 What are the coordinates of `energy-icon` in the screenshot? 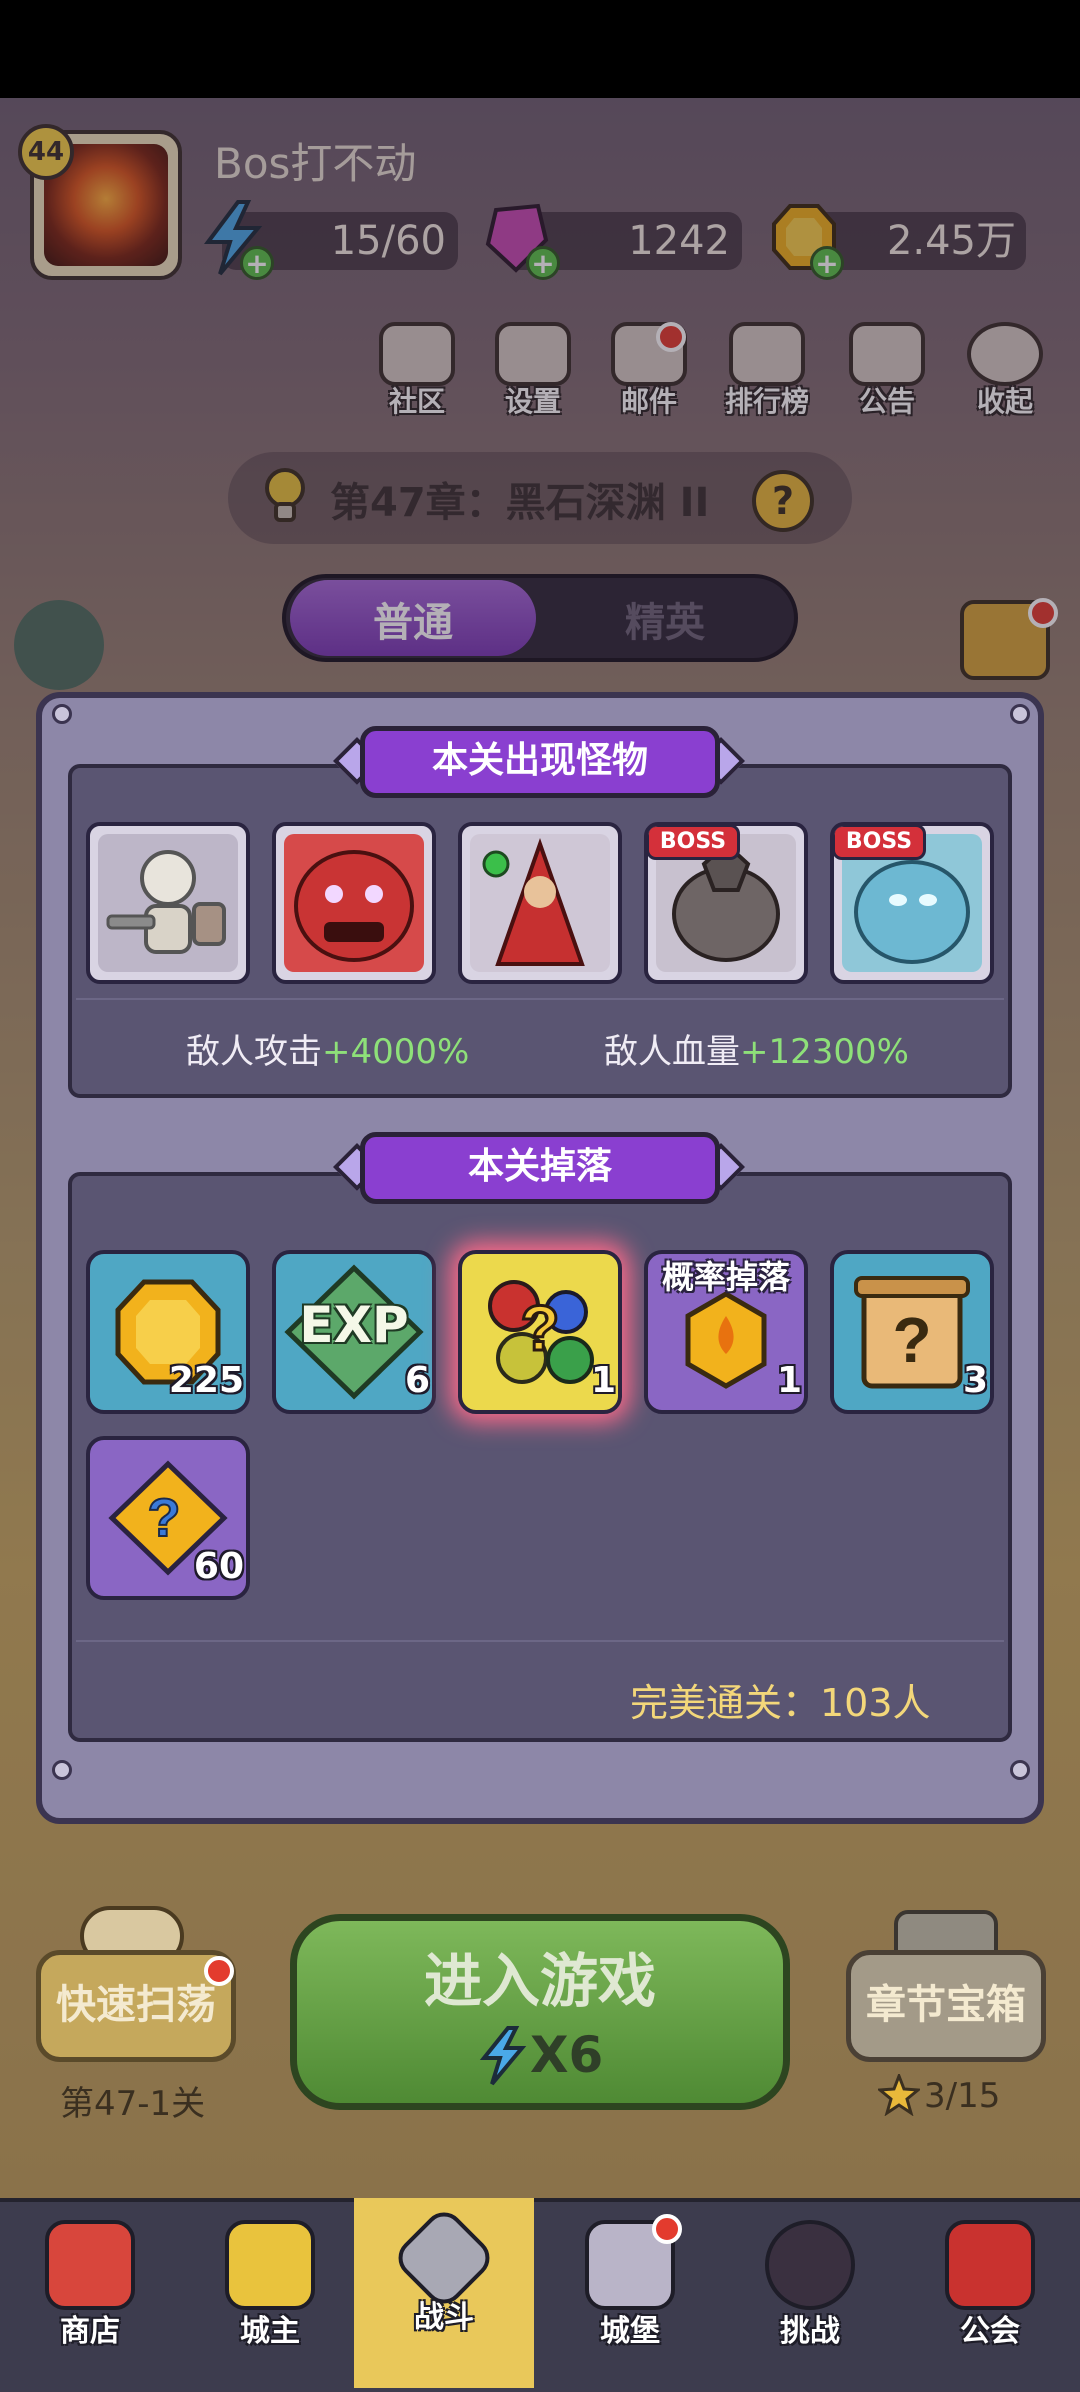 It's located at (503, 2056).